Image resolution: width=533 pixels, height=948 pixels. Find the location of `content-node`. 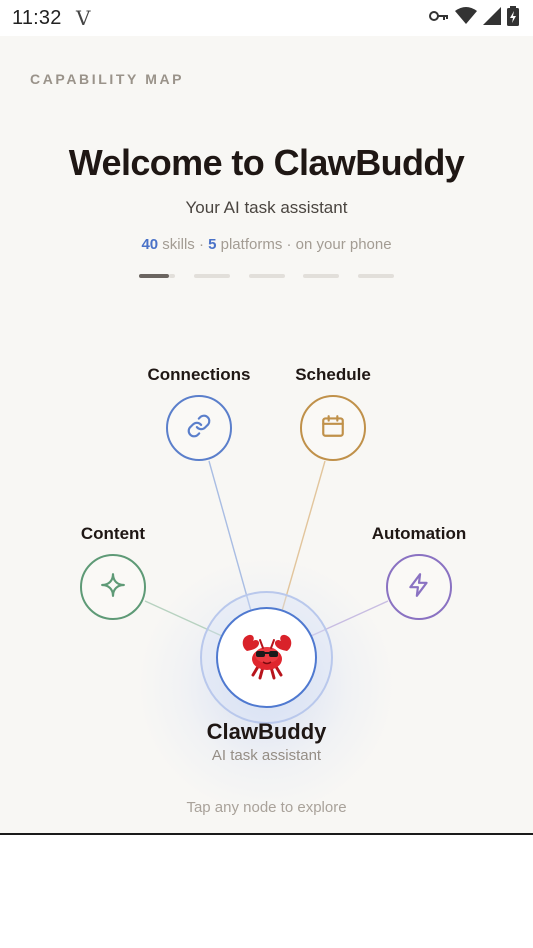

content-node is located at coordinates (113, 587).